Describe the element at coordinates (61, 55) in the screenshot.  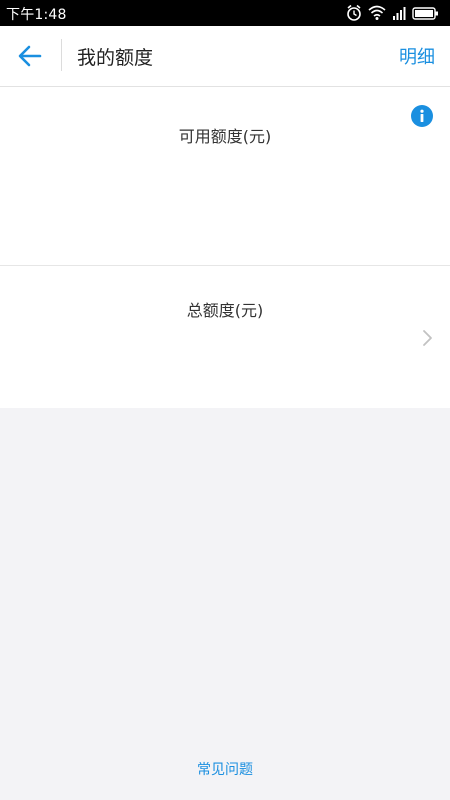
I see `nav-divider` at that location.